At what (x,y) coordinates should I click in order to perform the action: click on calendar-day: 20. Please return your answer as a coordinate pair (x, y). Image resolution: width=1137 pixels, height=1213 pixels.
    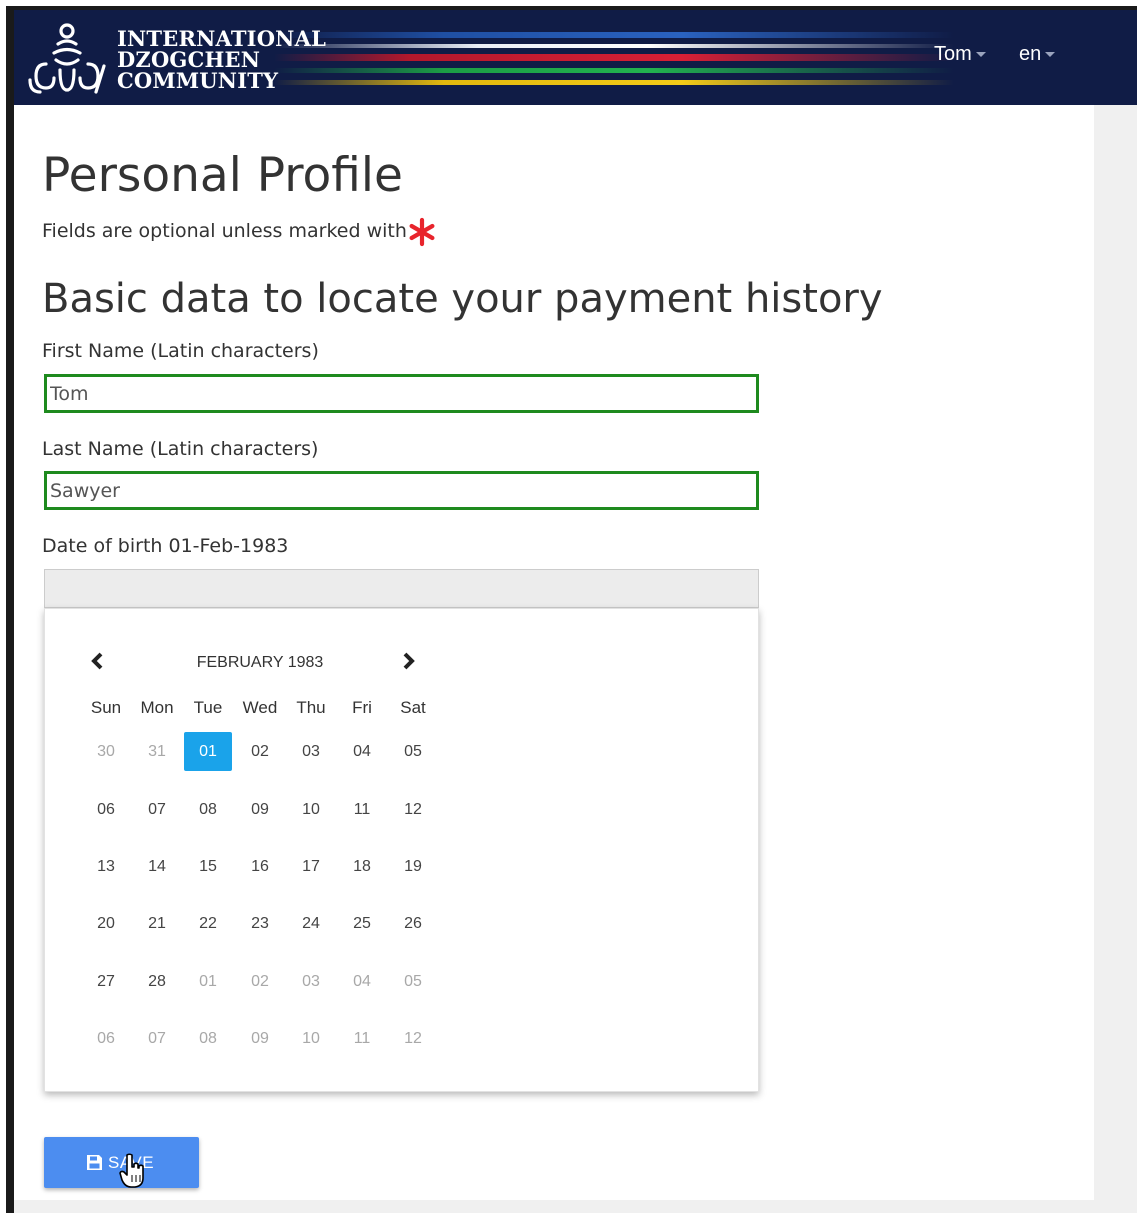
    Looking at the image, I should click on (106, 923).